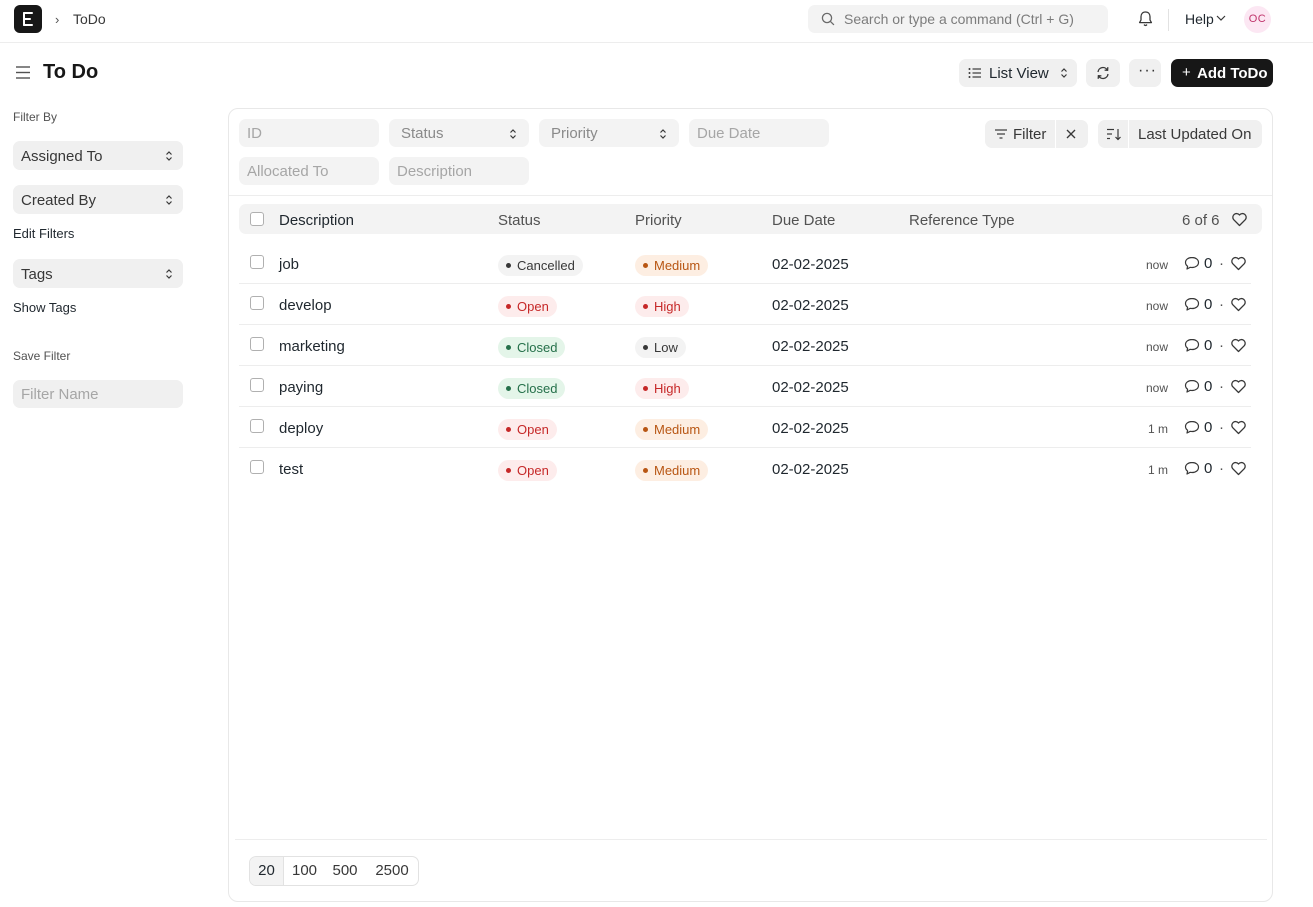  I want to click on due-date-filter-field, so click(759, 133).